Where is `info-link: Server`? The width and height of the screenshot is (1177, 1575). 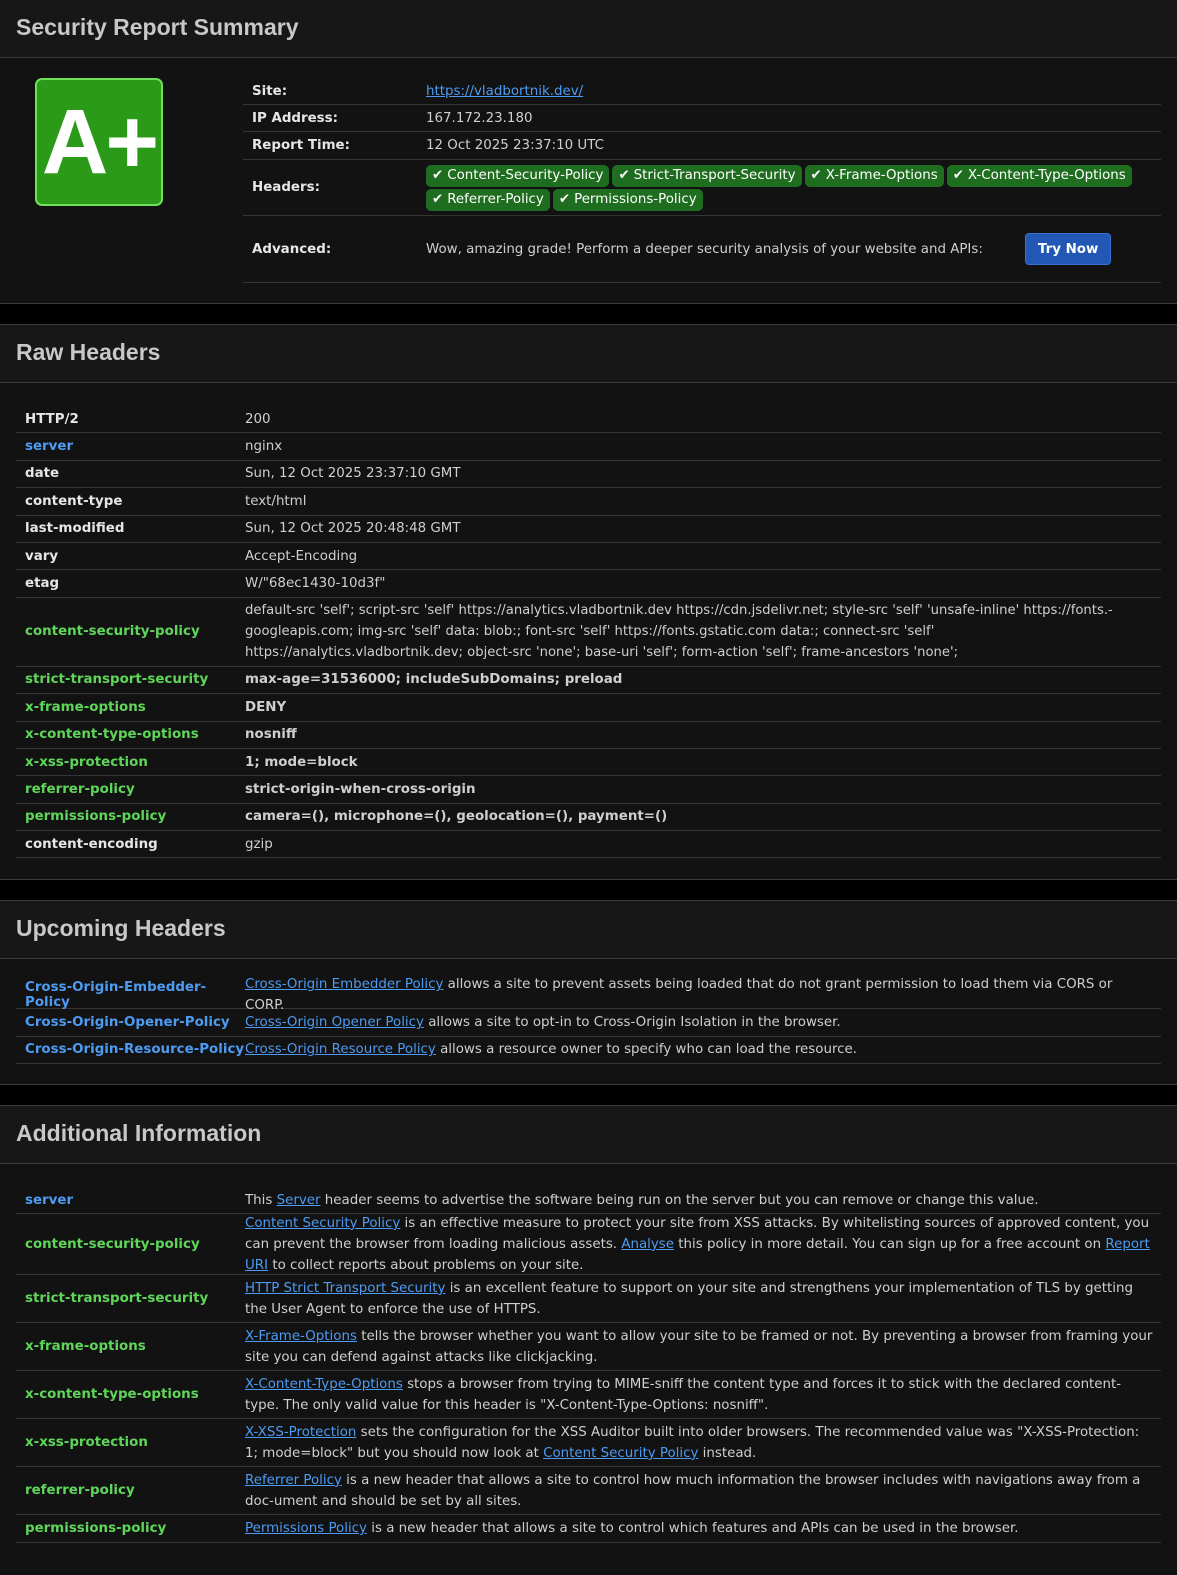
info-link: Server is located at coordinates (299, 1200).